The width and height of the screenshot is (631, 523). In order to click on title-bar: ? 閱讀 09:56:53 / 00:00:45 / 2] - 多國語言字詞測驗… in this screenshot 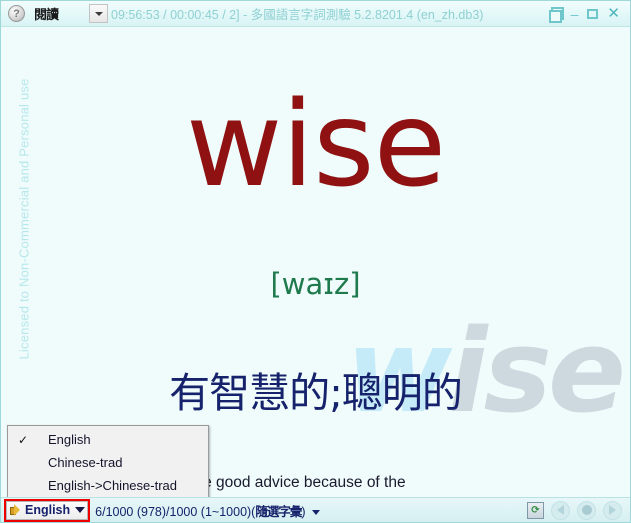, I will do `click(315, 14)`.